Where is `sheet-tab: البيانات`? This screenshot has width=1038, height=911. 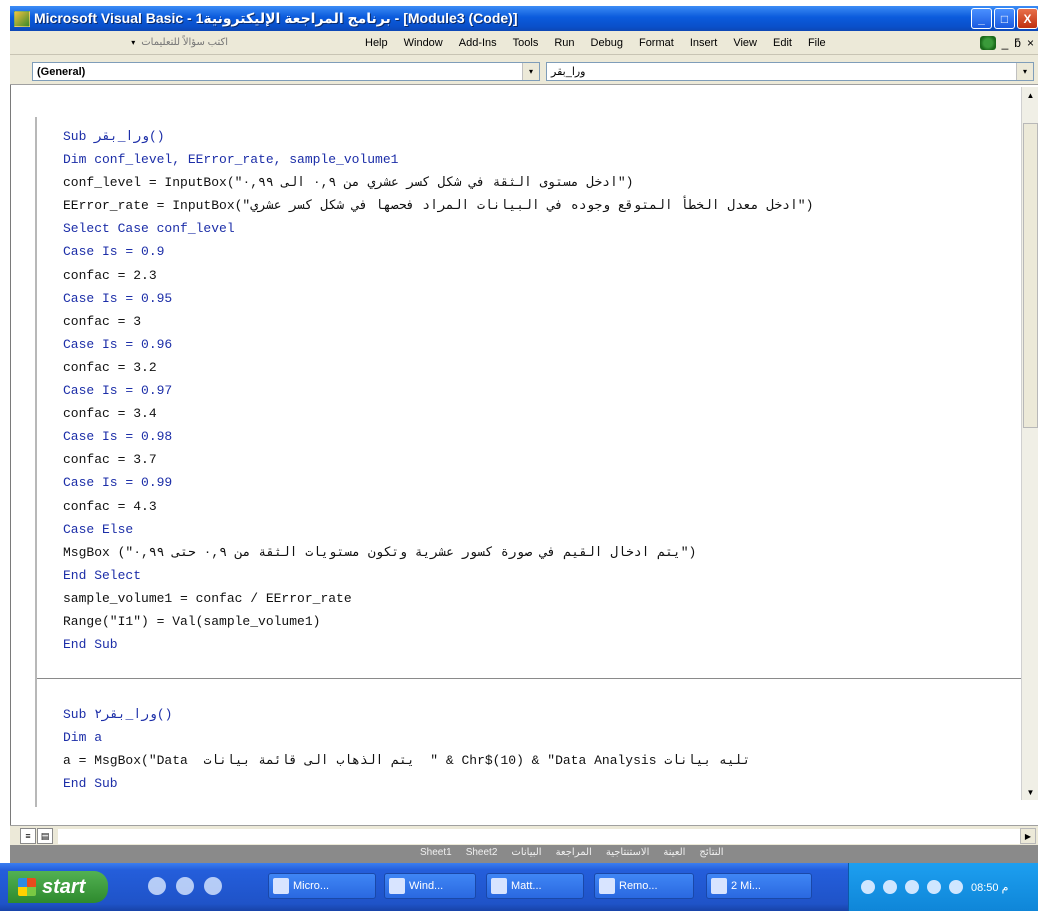
sheet-tab: البيانات is located at coordinates (526, 852).